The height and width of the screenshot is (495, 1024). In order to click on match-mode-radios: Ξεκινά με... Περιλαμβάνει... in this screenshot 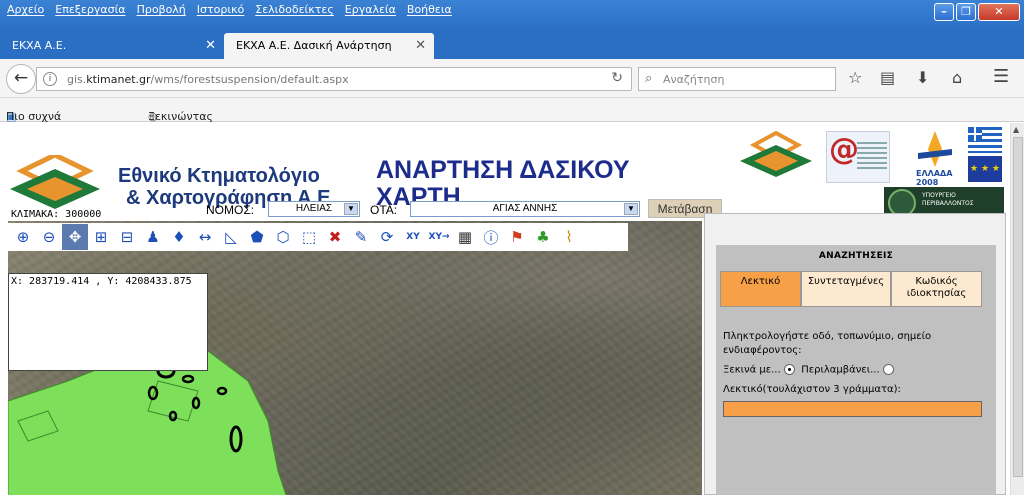, I will do `click(808, 370)`.